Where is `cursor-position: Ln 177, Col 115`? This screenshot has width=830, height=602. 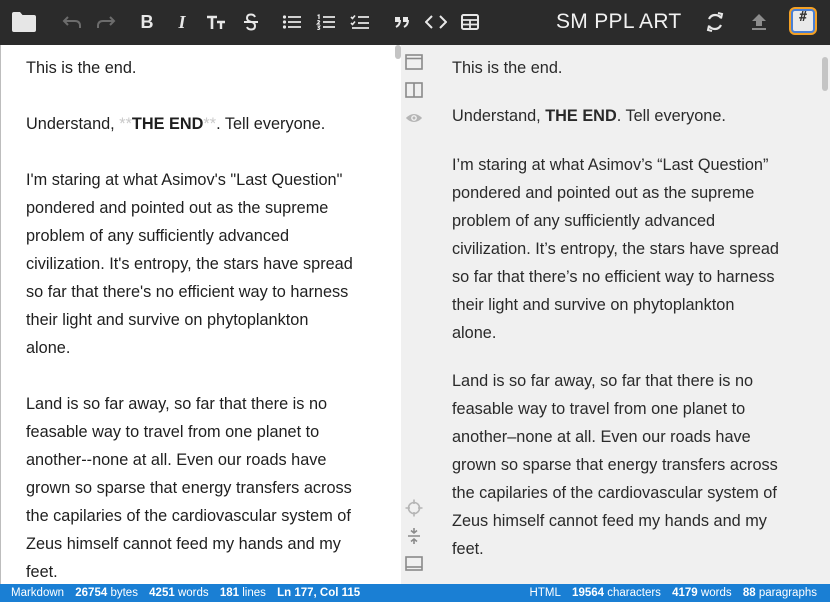 cursor-position: Ln 177, Col 115 is located at coordinates (319, 593).